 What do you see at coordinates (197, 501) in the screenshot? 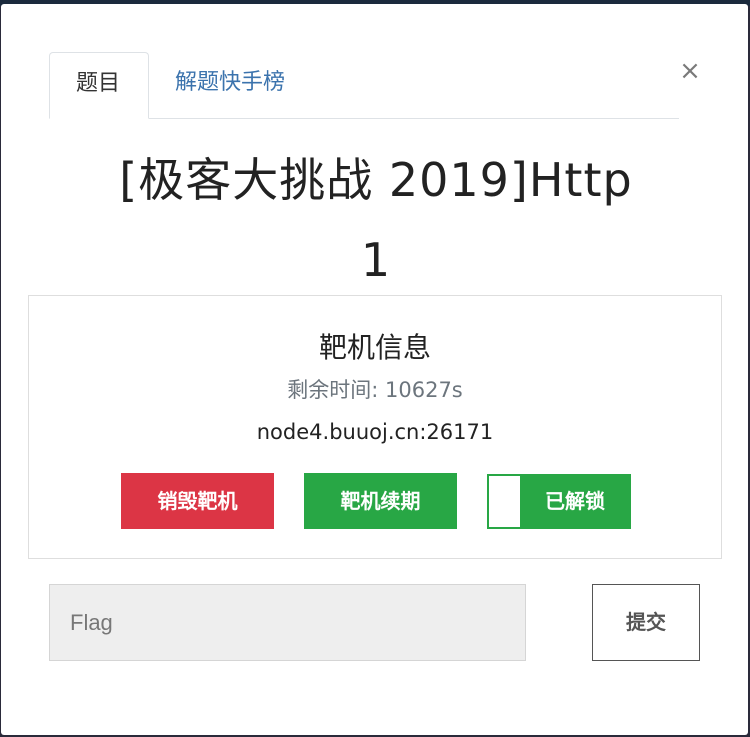
I see `destroy-machine-button: 销毁靶机` at bounding box center [197, 501].